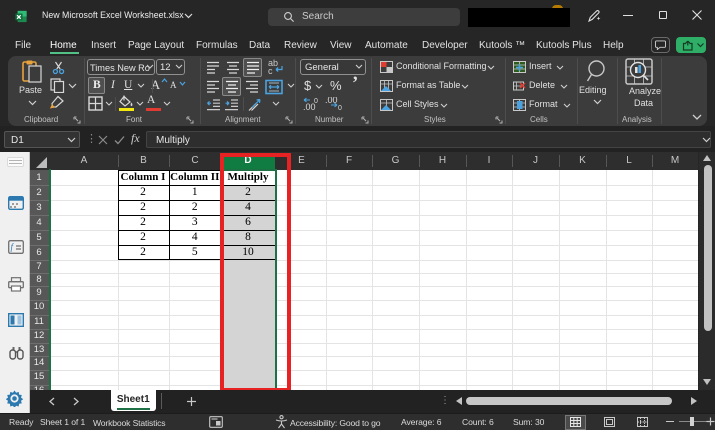  What do you see at coordinates (13, 247) in the screenshot?
I see `svg-text: f` at bounding box center [13, 247].